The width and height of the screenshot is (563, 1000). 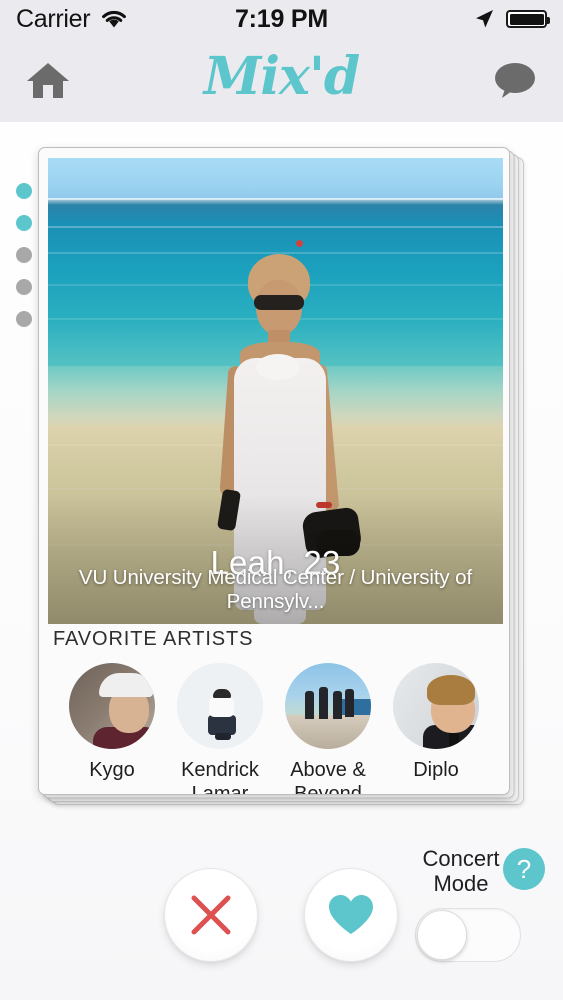 I want to click on artist-item-diplo: Diplo, so click(x=436, y=728).